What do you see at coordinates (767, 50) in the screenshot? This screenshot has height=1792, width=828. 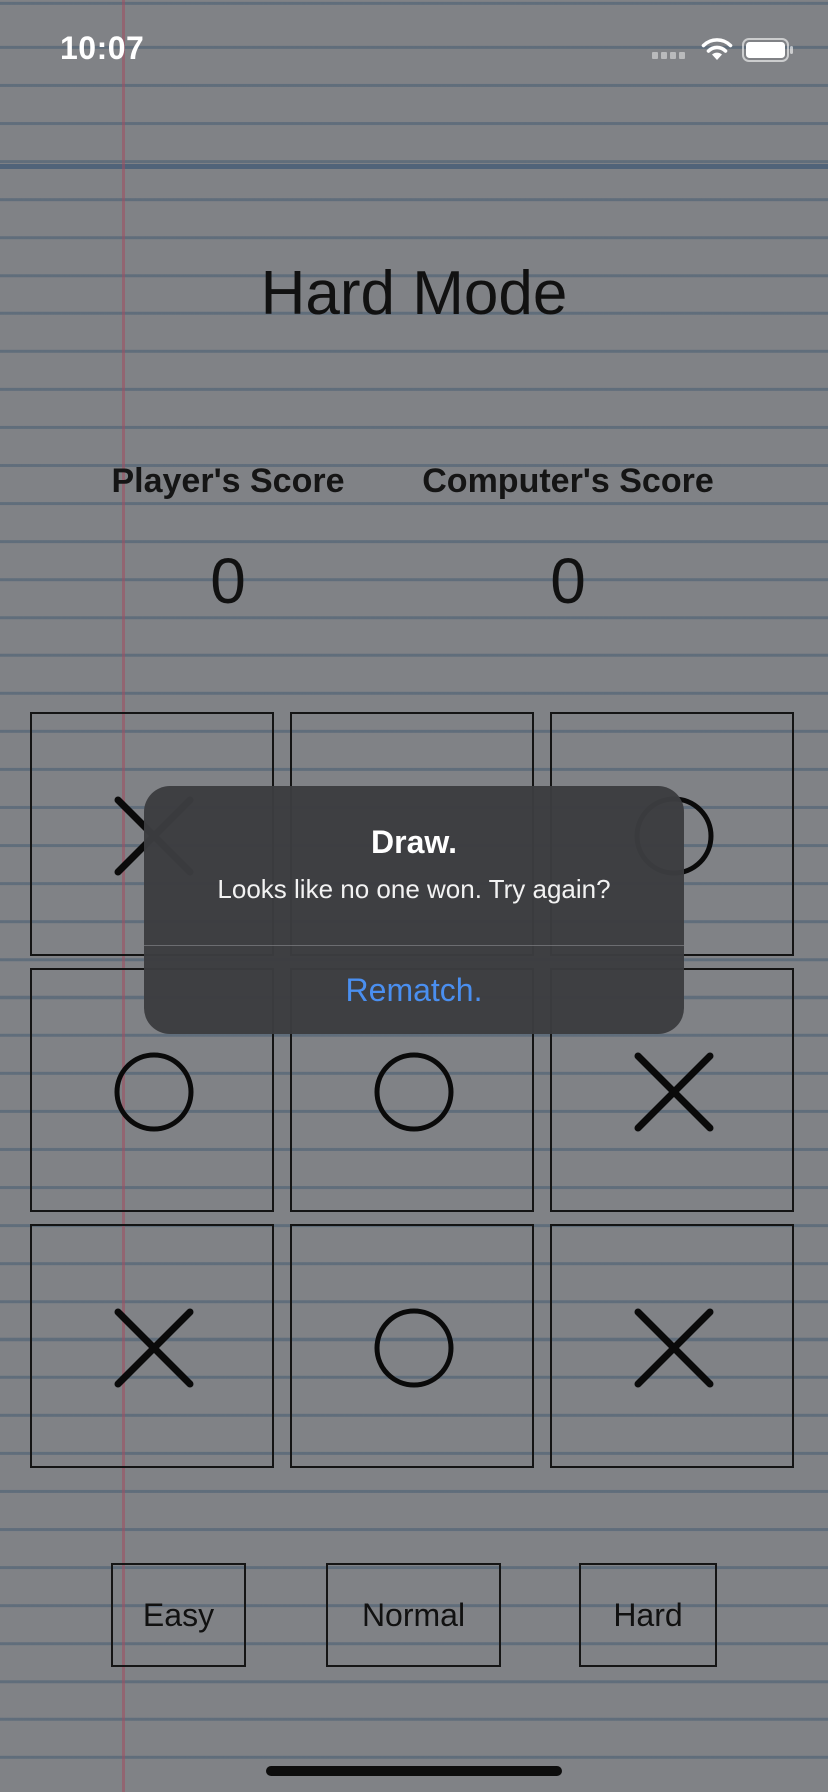 I see `battery-icon` at bounding box center [767, 50].